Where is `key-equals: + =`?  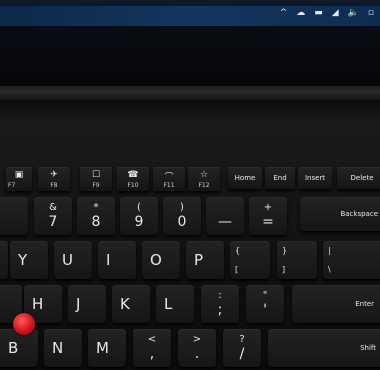 key-equals: + = is located at coordinates (268, 216).